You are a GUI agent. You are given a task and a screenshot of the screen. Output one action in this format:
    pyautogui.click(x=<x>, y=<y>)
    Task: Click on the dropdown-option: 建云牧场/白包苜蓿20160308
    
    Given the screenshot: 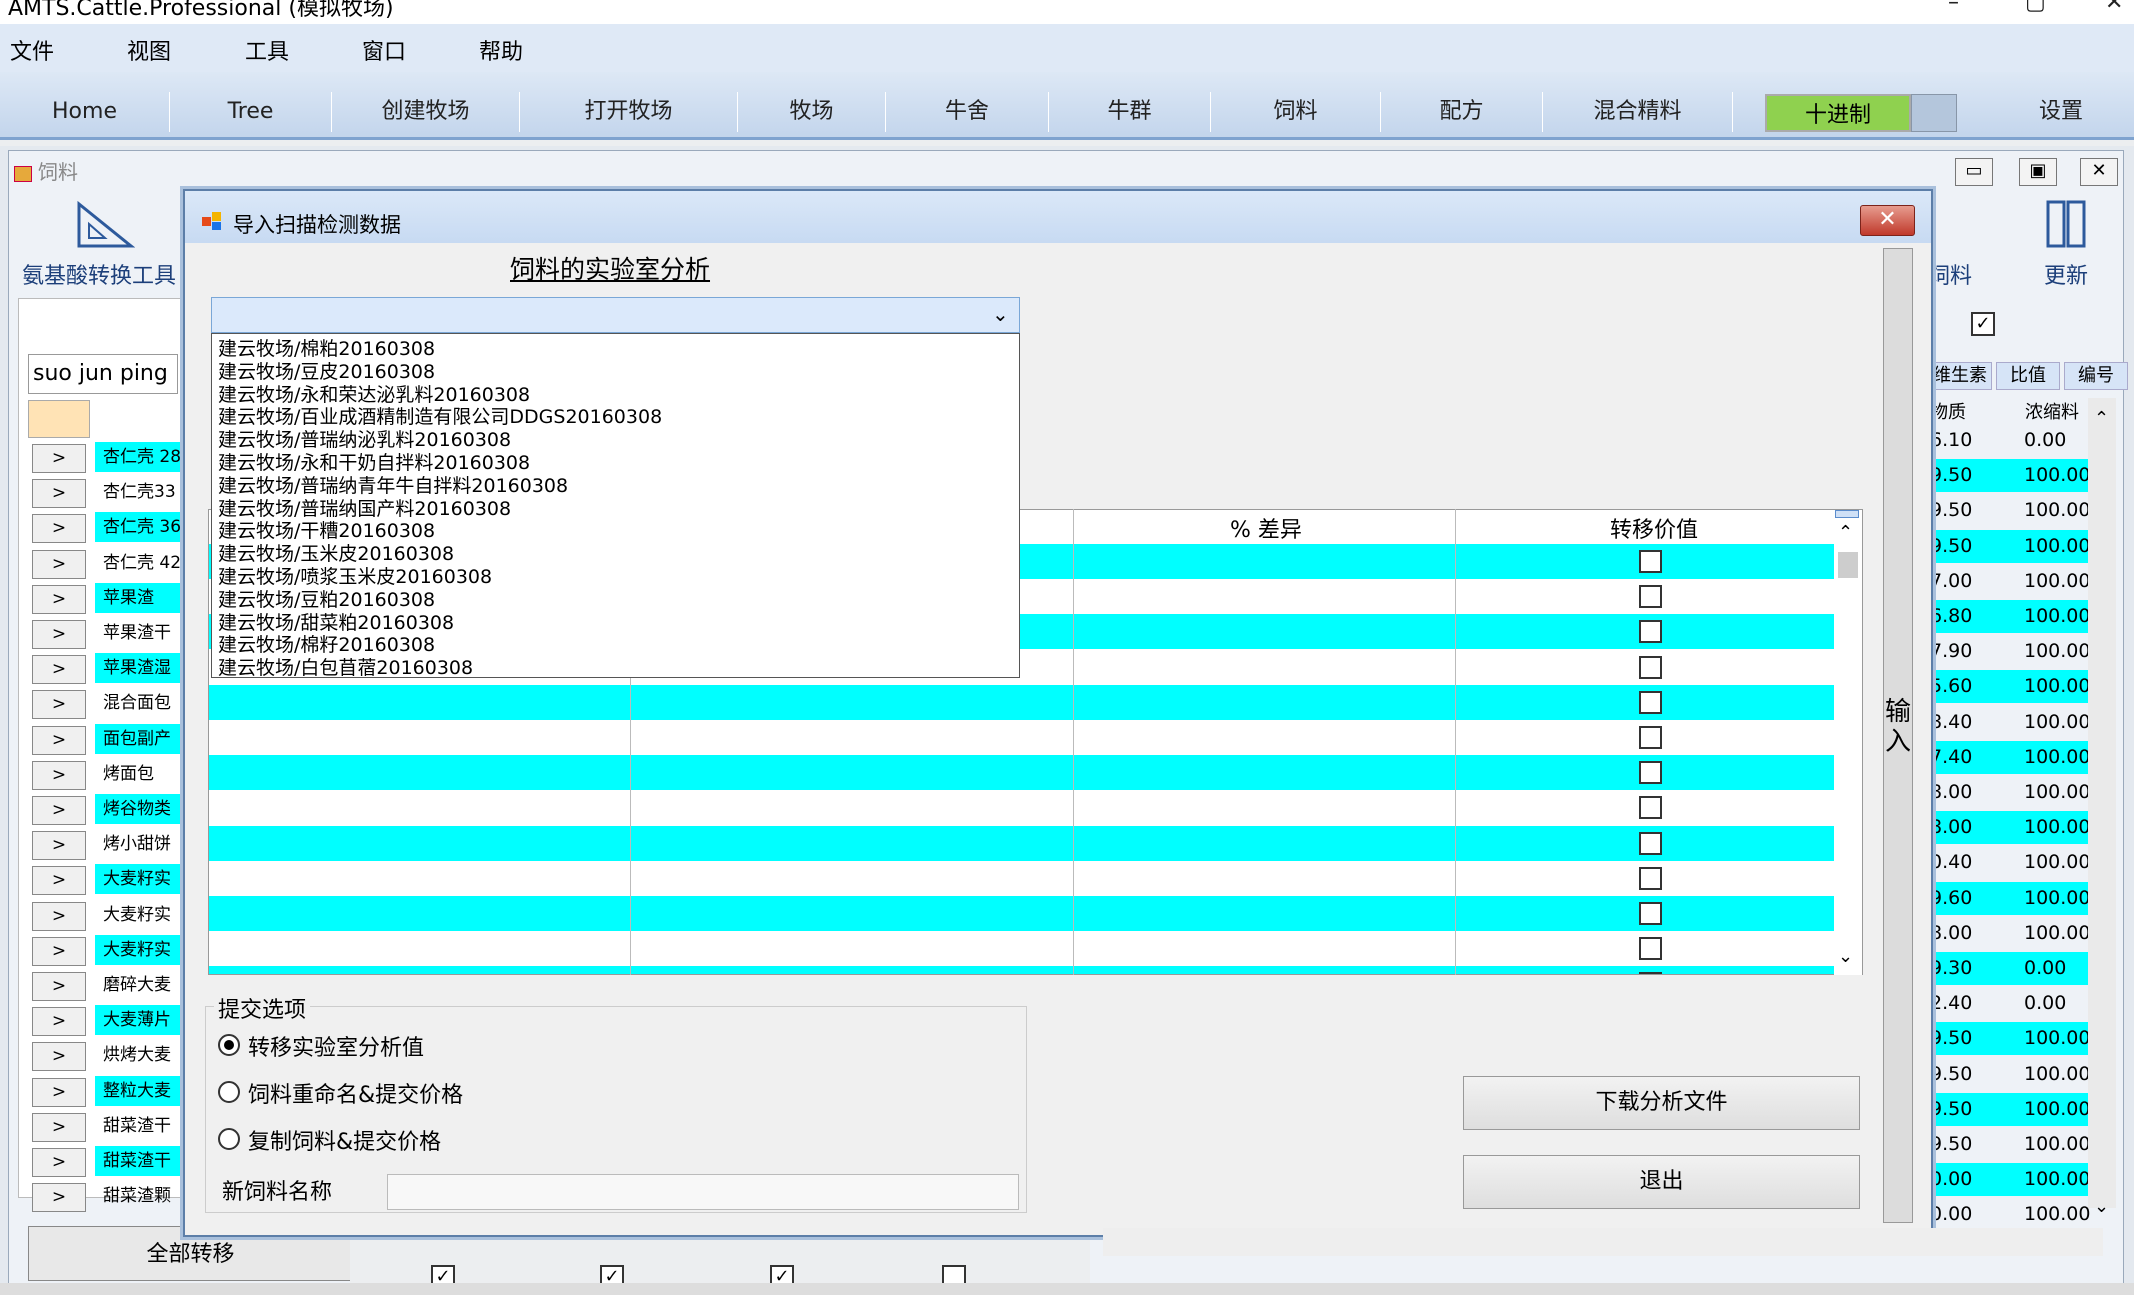 What is the action you would take?
    pyautogui.click(x=345, y=667)
    